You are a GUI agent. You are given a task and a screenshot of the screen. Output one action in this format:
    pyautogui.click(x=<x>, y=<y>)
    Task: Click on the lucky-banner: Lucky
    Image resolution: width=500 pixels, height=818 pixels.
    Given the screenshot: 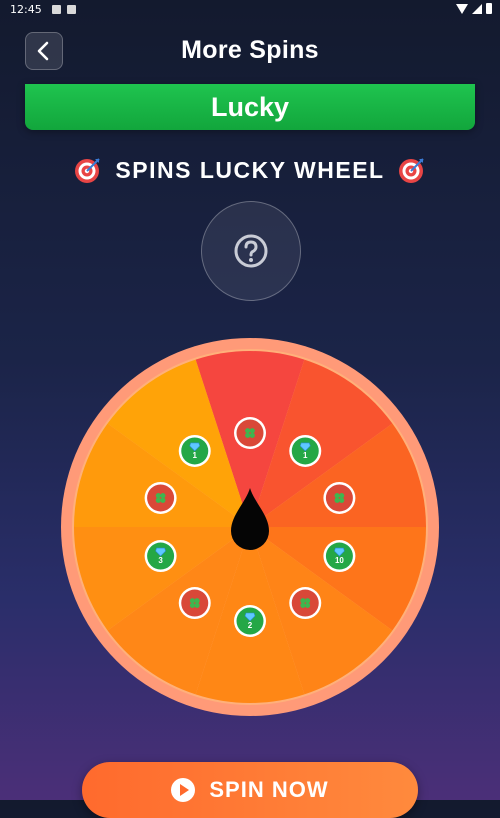 What is the action you would take?
    pyautogui.click(x=250, y=107)
    